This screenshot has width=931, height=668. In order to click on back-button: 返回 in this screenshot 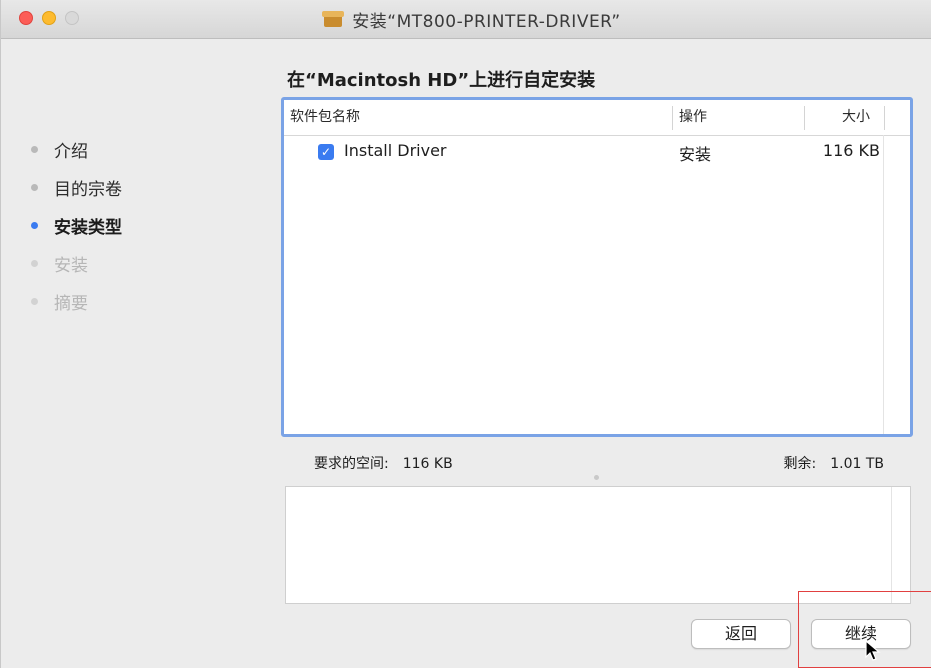, I will do `click(741, 634)`.